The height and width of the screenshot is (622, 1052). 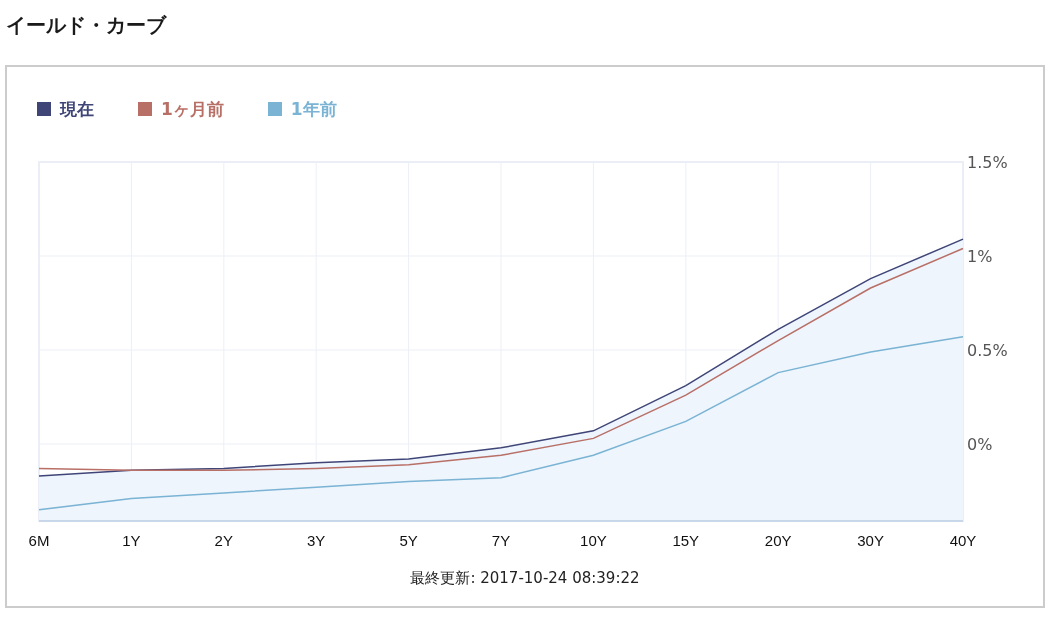 What do you see at coordinates (65, 109) in the screenshot?
I see `legend-item: 現在` at bounding box center [65, 109].